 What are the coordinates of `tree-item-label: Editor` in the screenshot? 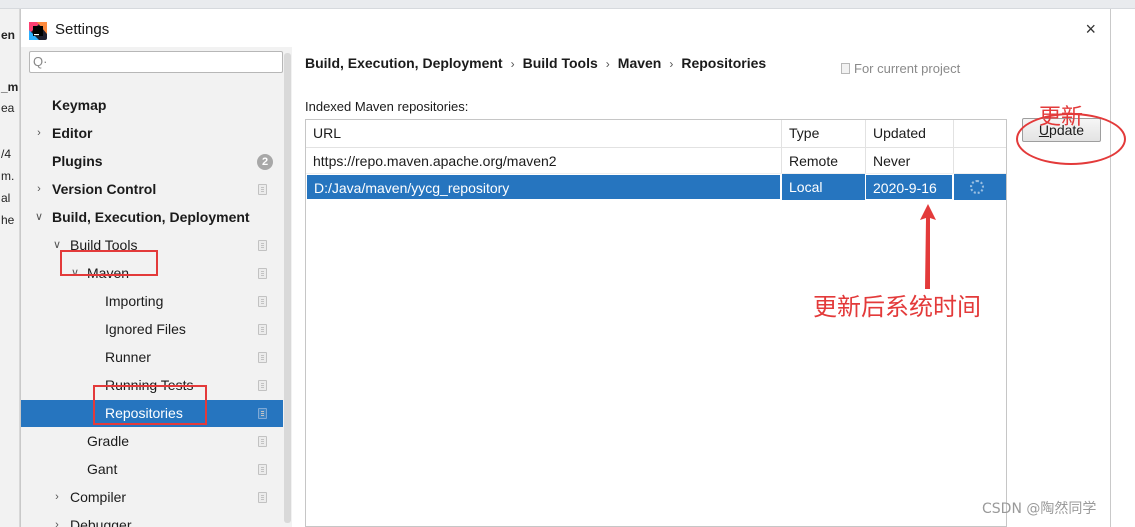 It's located at (72, 133).